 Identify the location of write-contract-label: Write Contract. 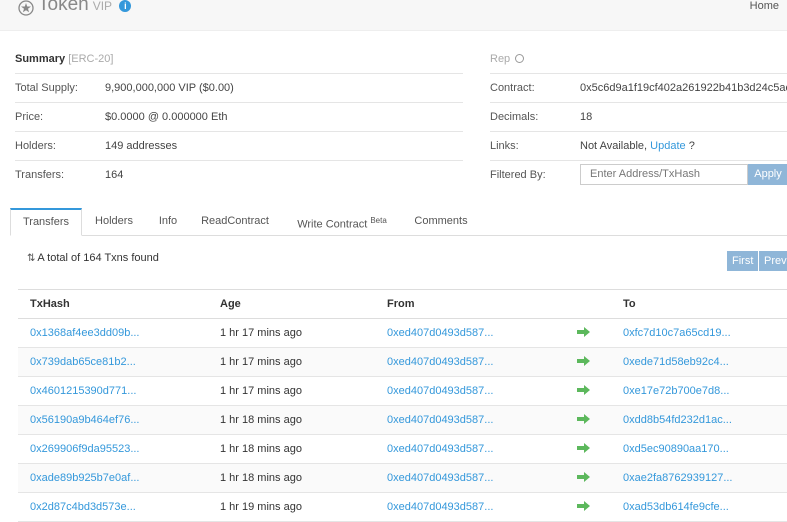
(332, 224).